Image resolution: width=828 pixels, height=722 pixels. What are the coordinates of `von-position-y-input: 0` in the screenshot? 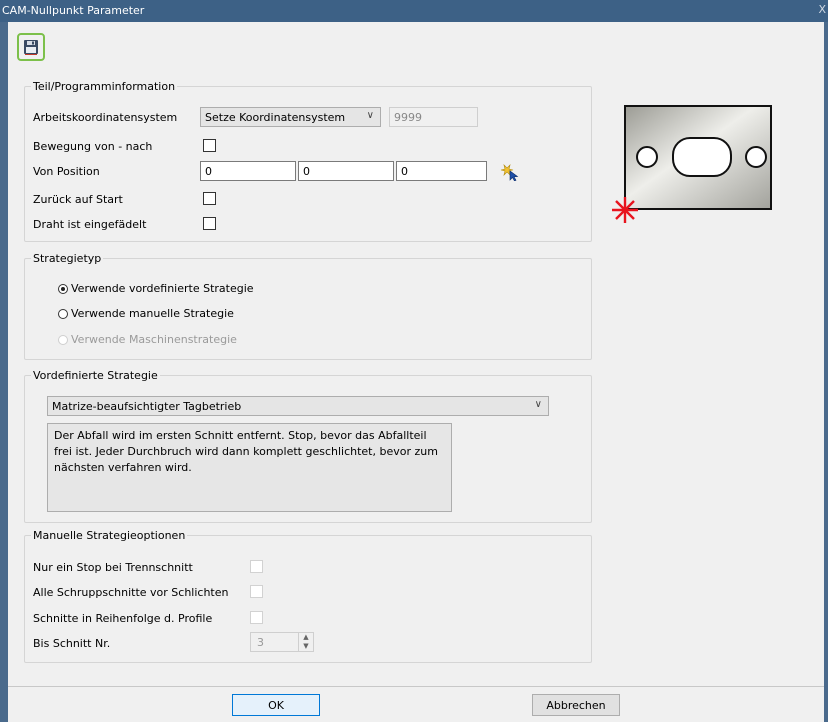 It's located at (346, 171).